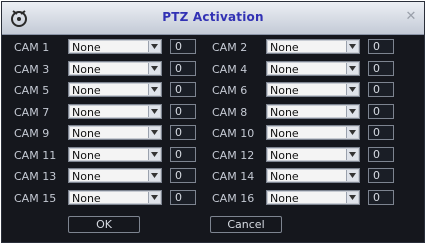  Describe the element at coordinates (32, 133) in the screenshot. I see `camera-label: CAM 9` at that location.